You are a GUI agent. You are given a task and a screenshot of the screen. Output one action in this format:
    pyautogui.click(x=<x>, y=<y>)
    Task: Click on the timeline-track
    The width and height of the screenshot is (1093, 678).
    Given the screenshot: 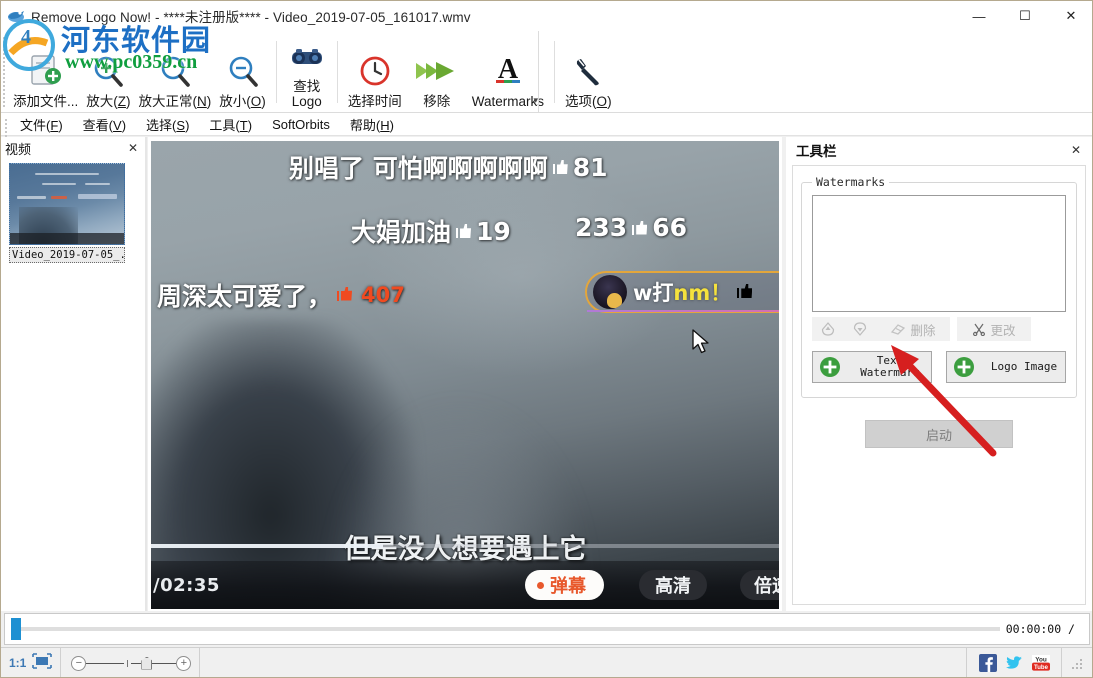 What is the action you would take?
    pyautogui.click(x=510, y=629)
    